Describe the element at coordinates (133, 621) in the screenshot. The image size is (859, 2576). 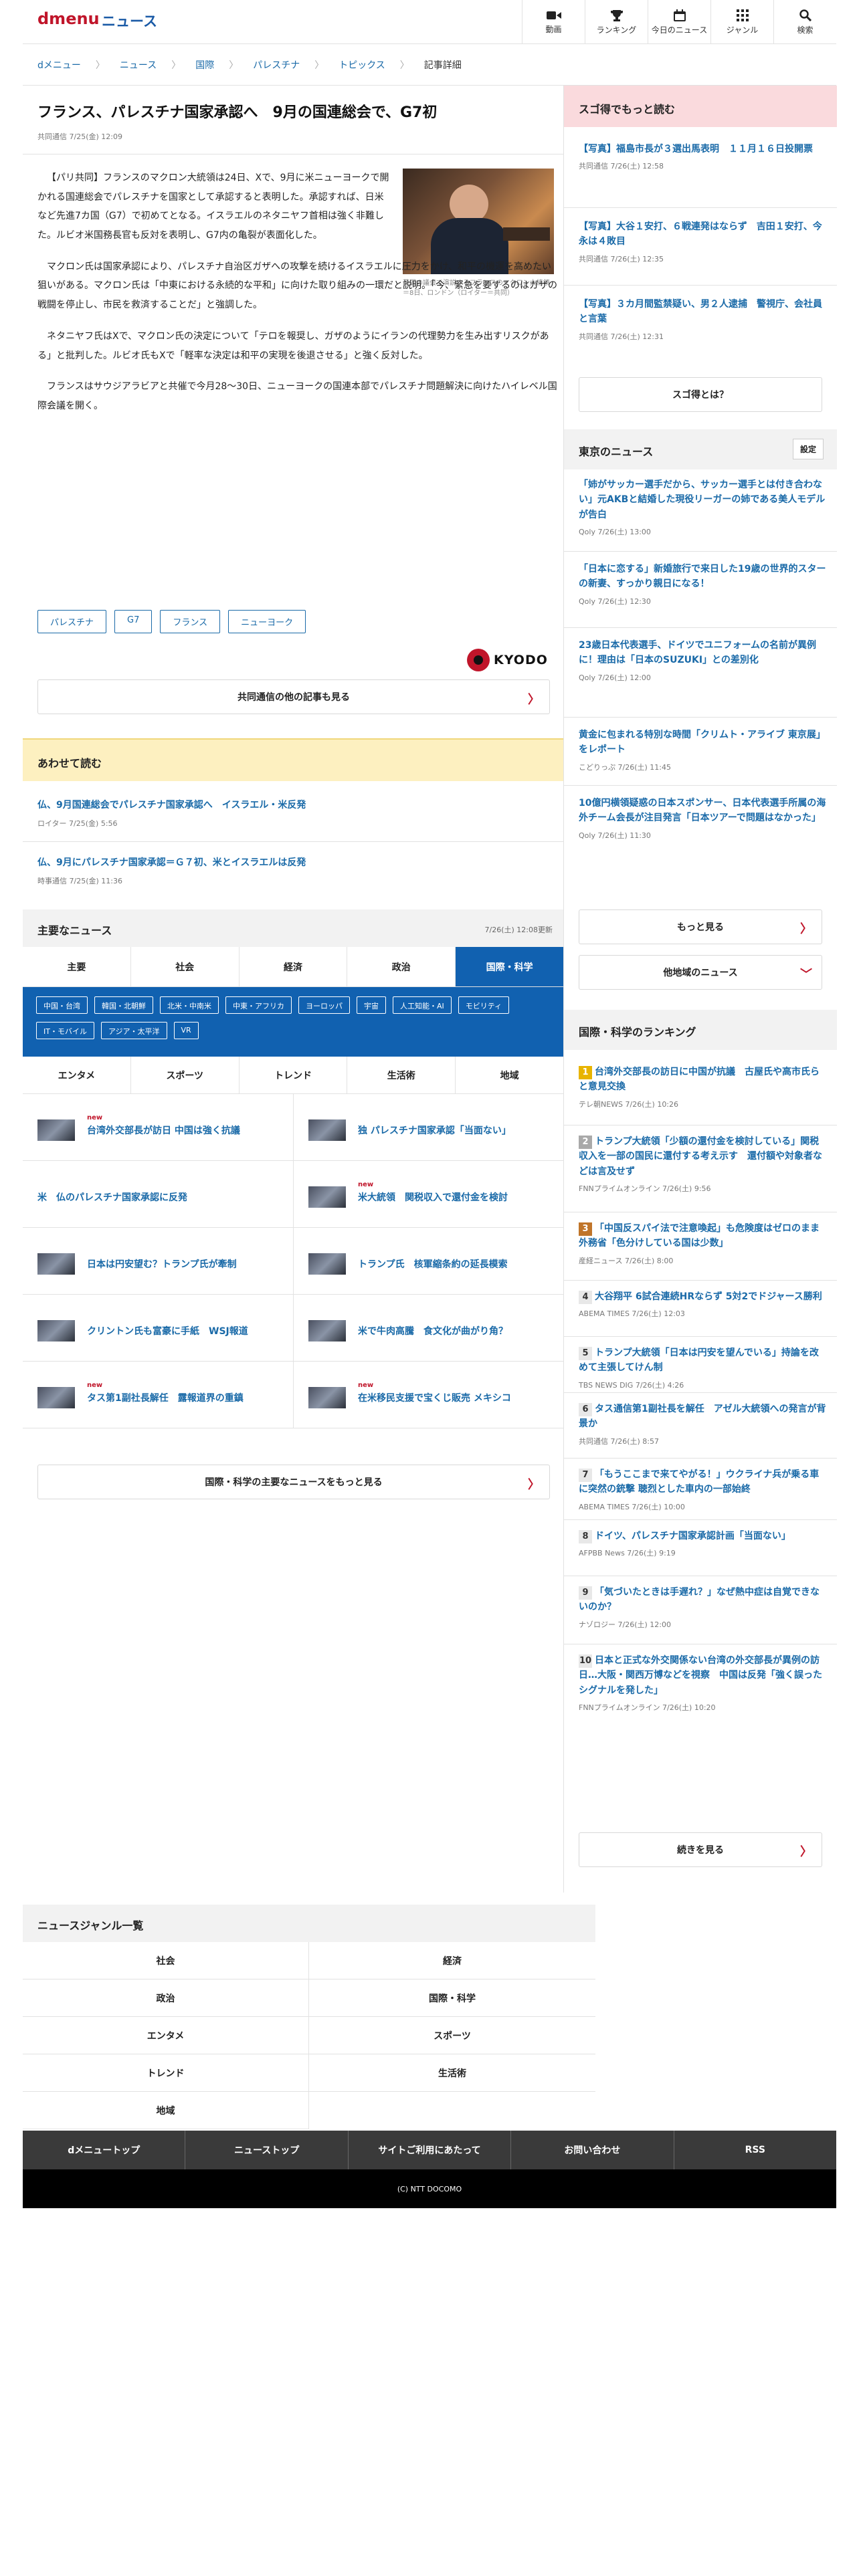
I see `tag-g7: G7` at that location.